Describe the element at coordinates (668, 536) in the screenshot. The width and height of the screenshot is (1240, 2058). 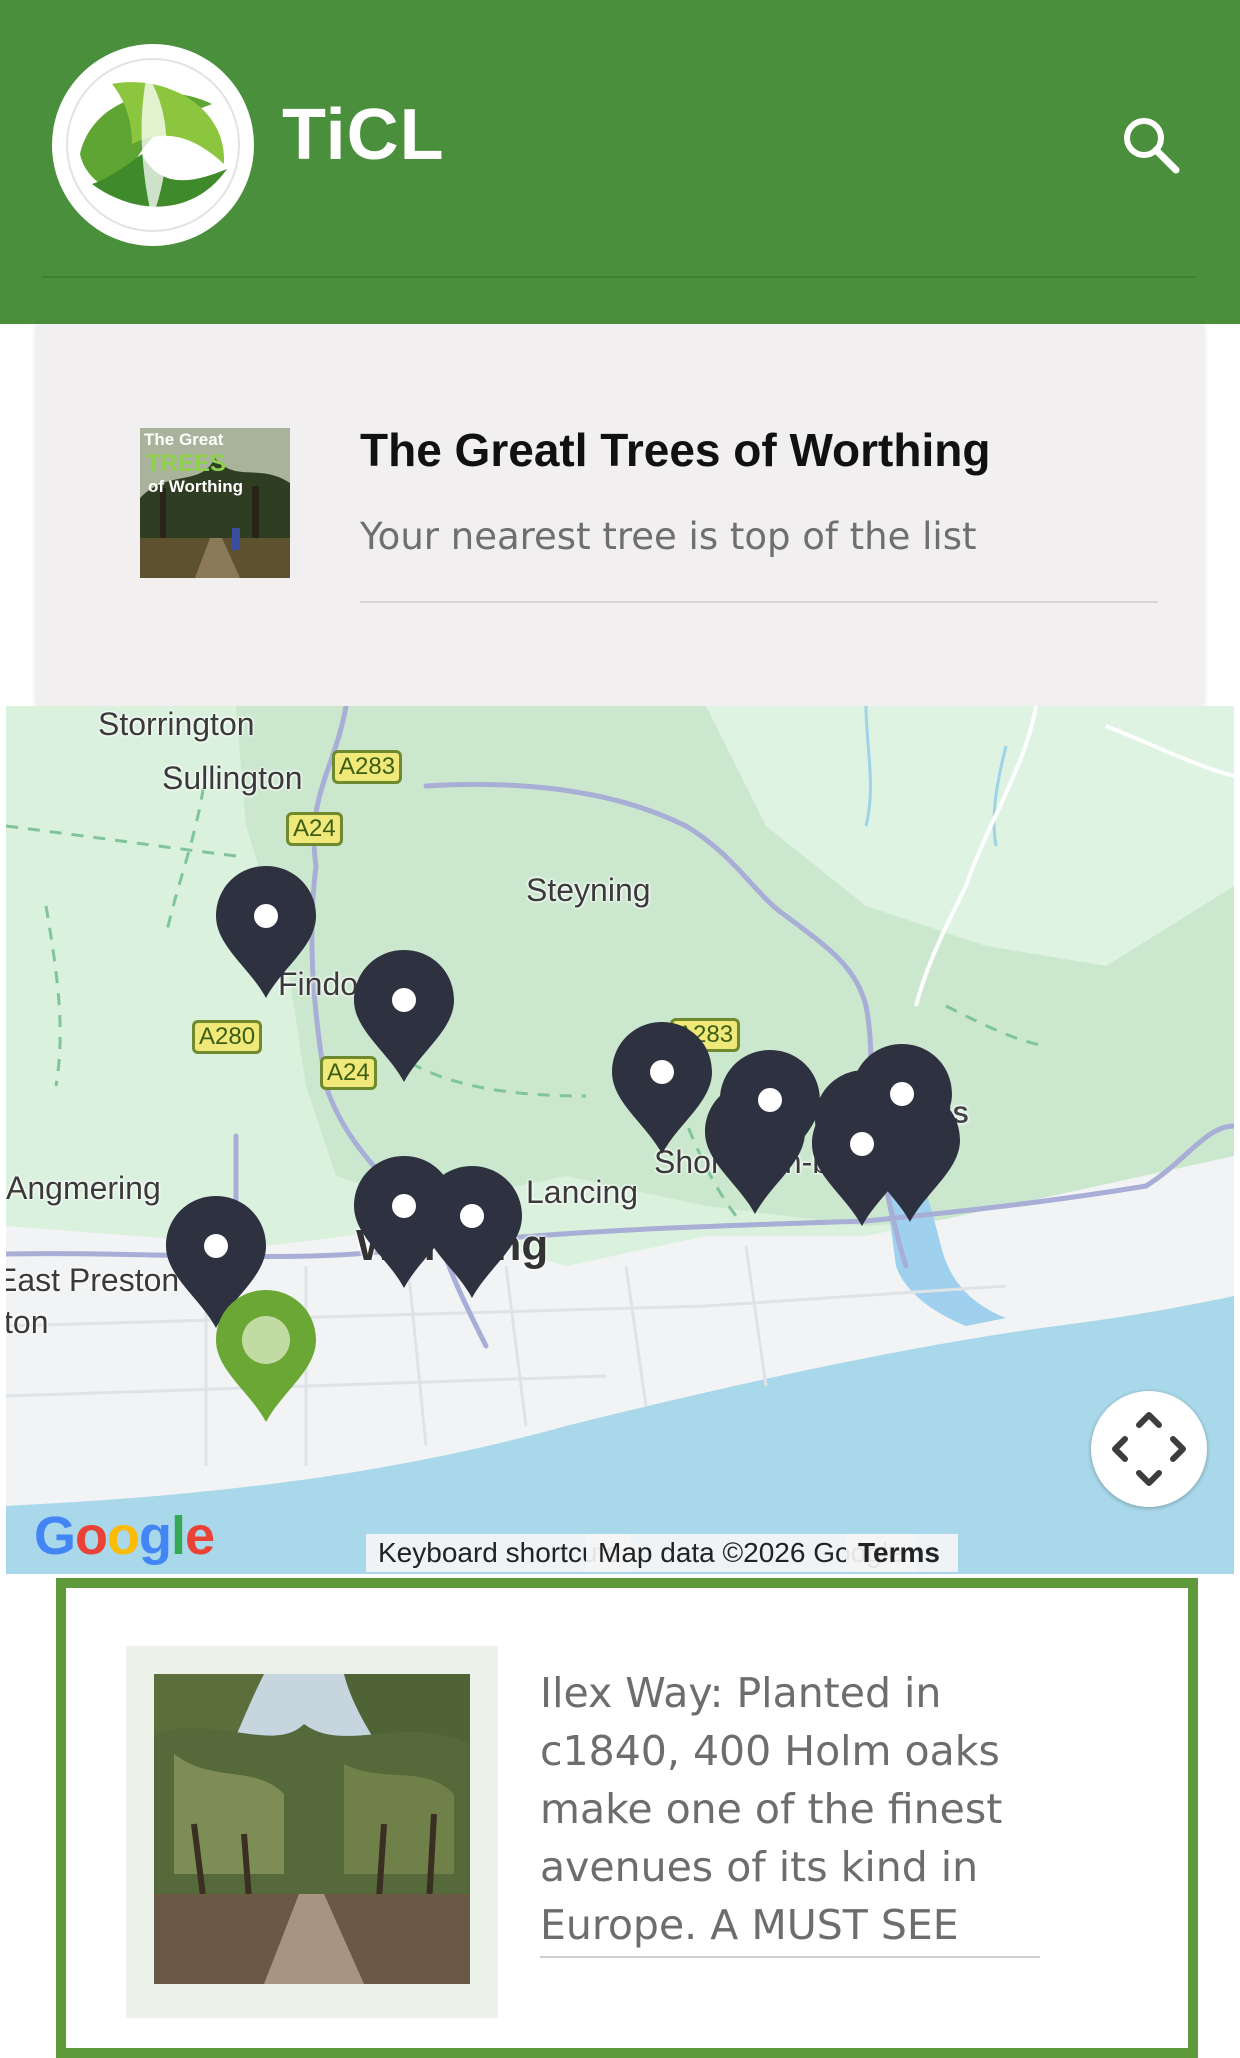
I see `list-subtitle: Your nearest tree is top of the list` at that location.